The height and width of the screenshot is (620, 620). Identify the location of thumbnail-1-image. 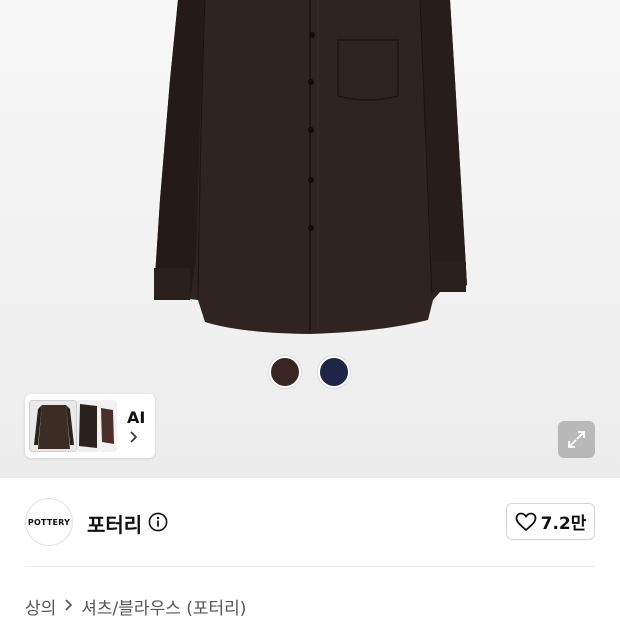
(54, 427).